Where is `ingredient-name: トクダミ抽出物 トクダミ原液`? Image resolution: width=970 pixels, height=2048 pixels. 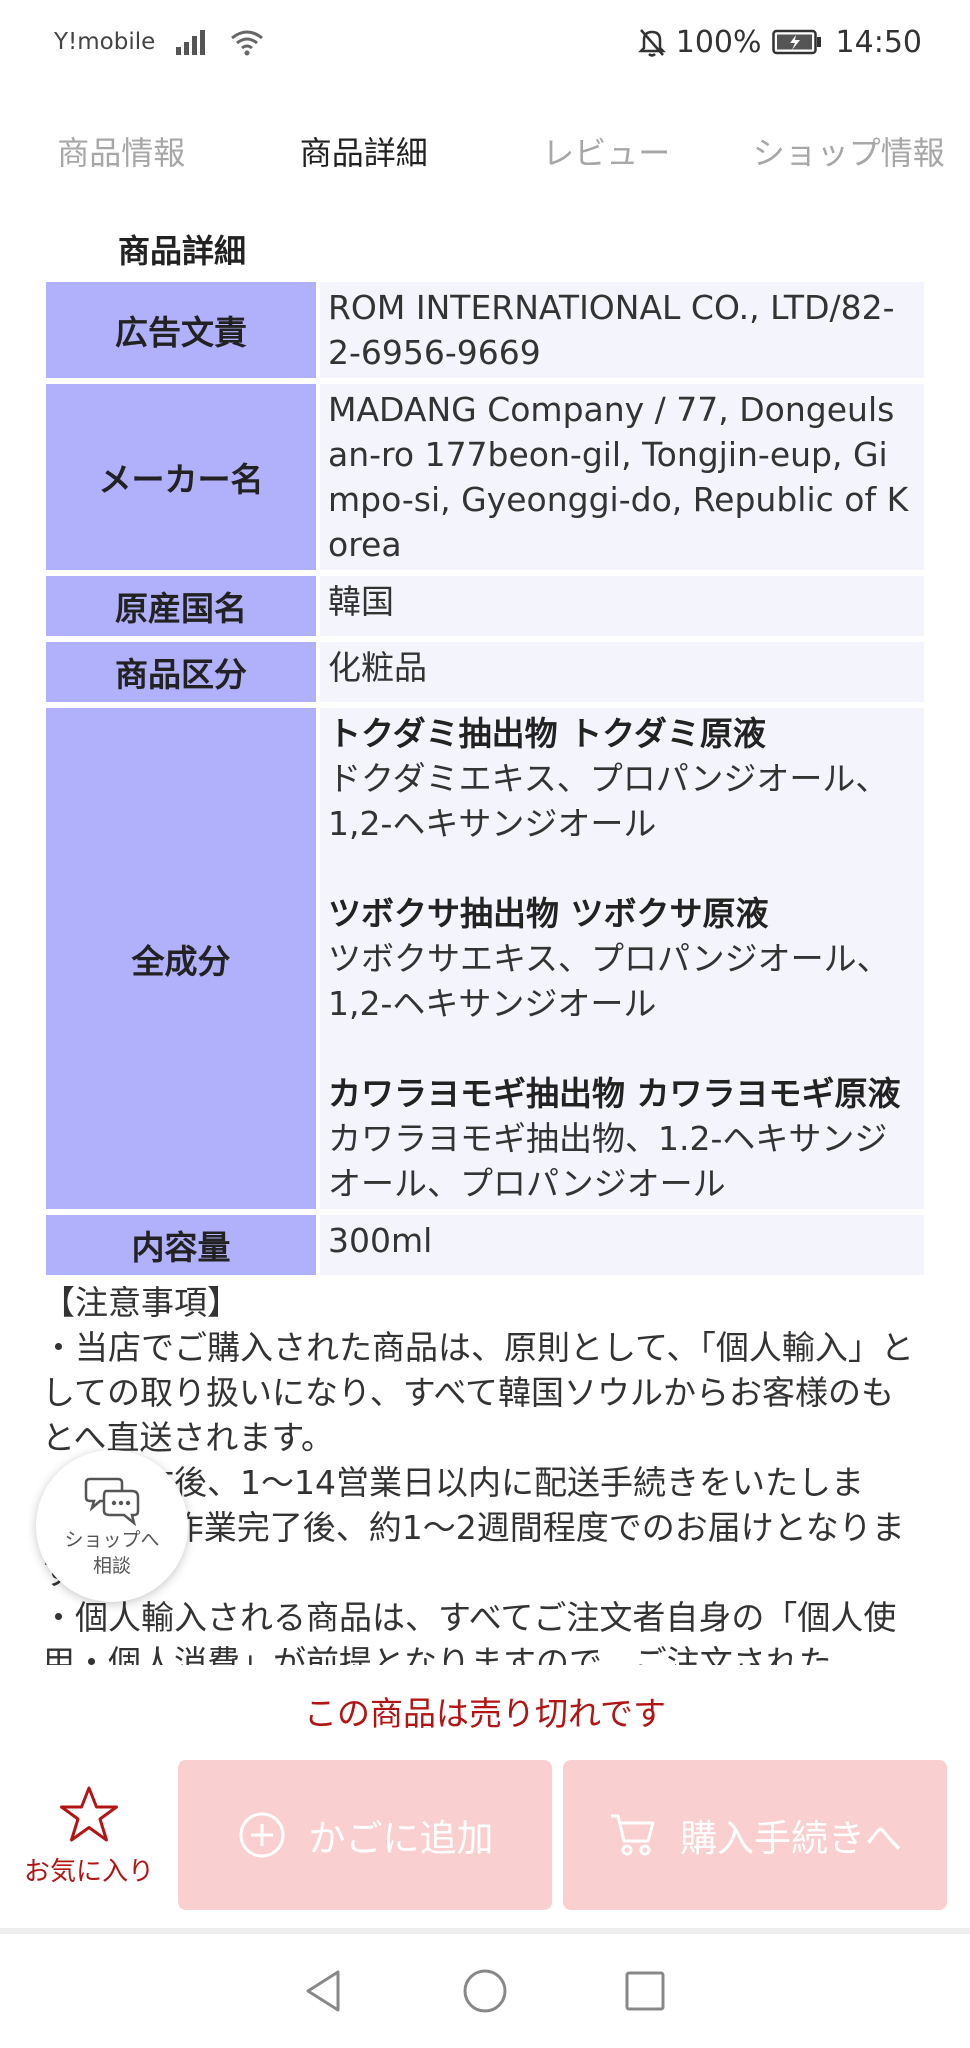
ingredient-name: トクダミ抽出物 トクダミ原液 is located at coordinates (547, 733).